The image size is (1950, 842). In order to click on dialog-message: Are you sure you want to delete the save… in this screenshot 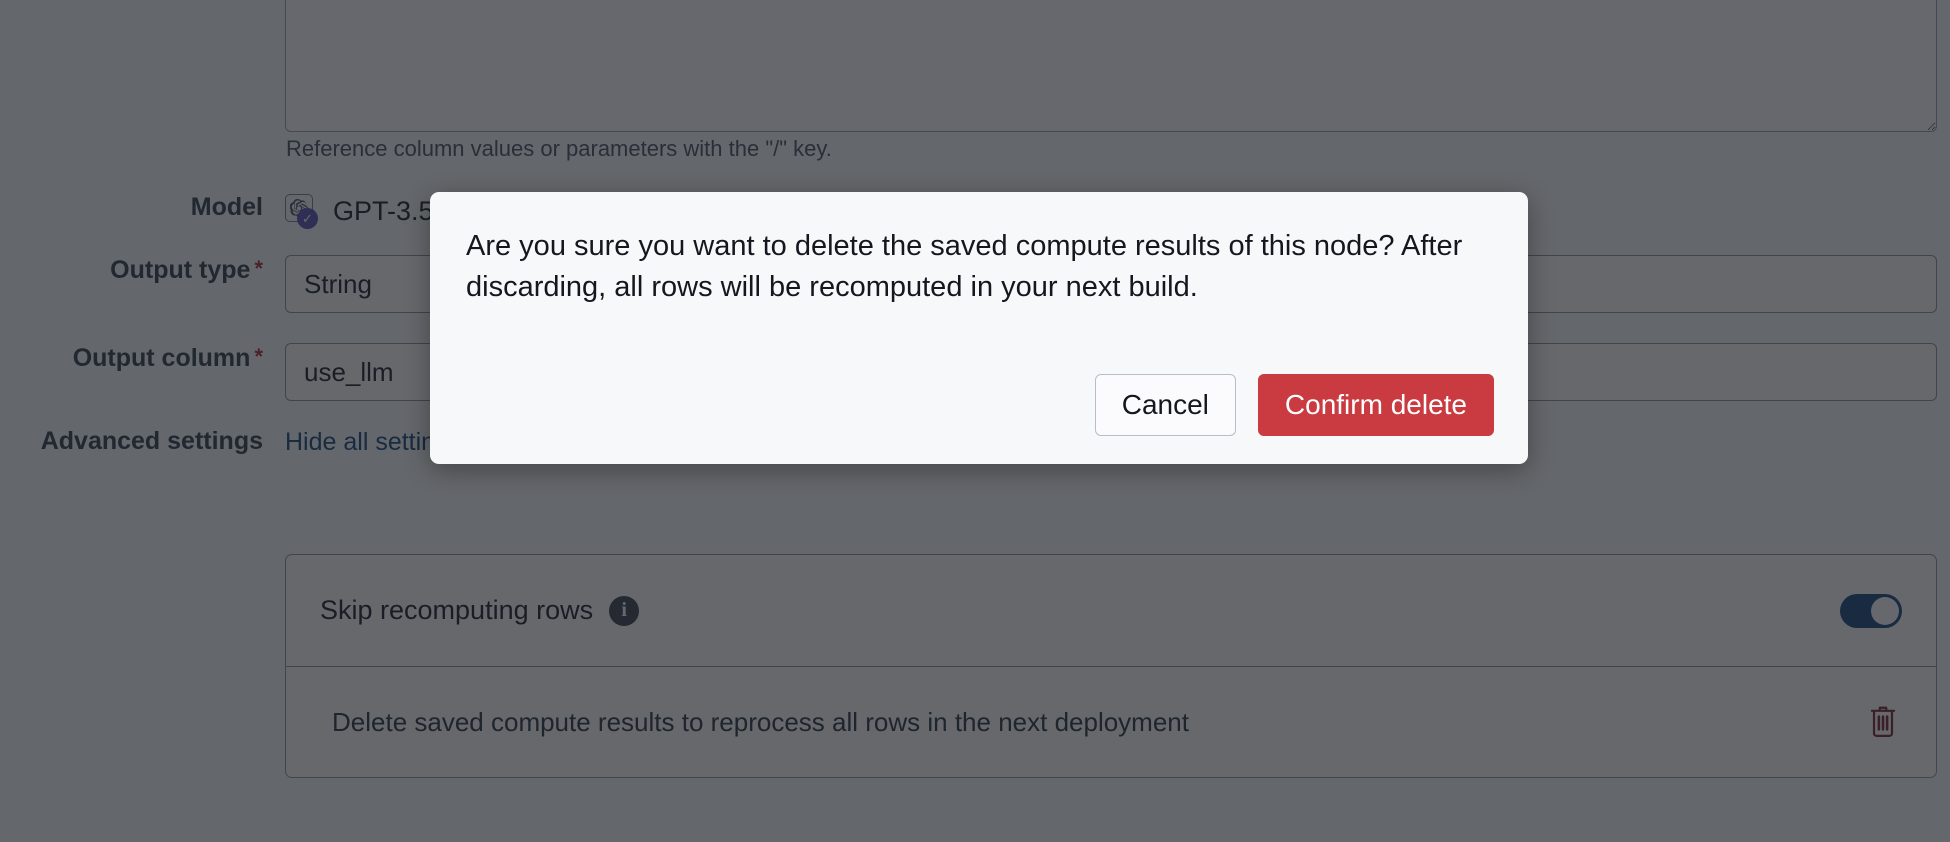, I will do `click(964, 267)`.